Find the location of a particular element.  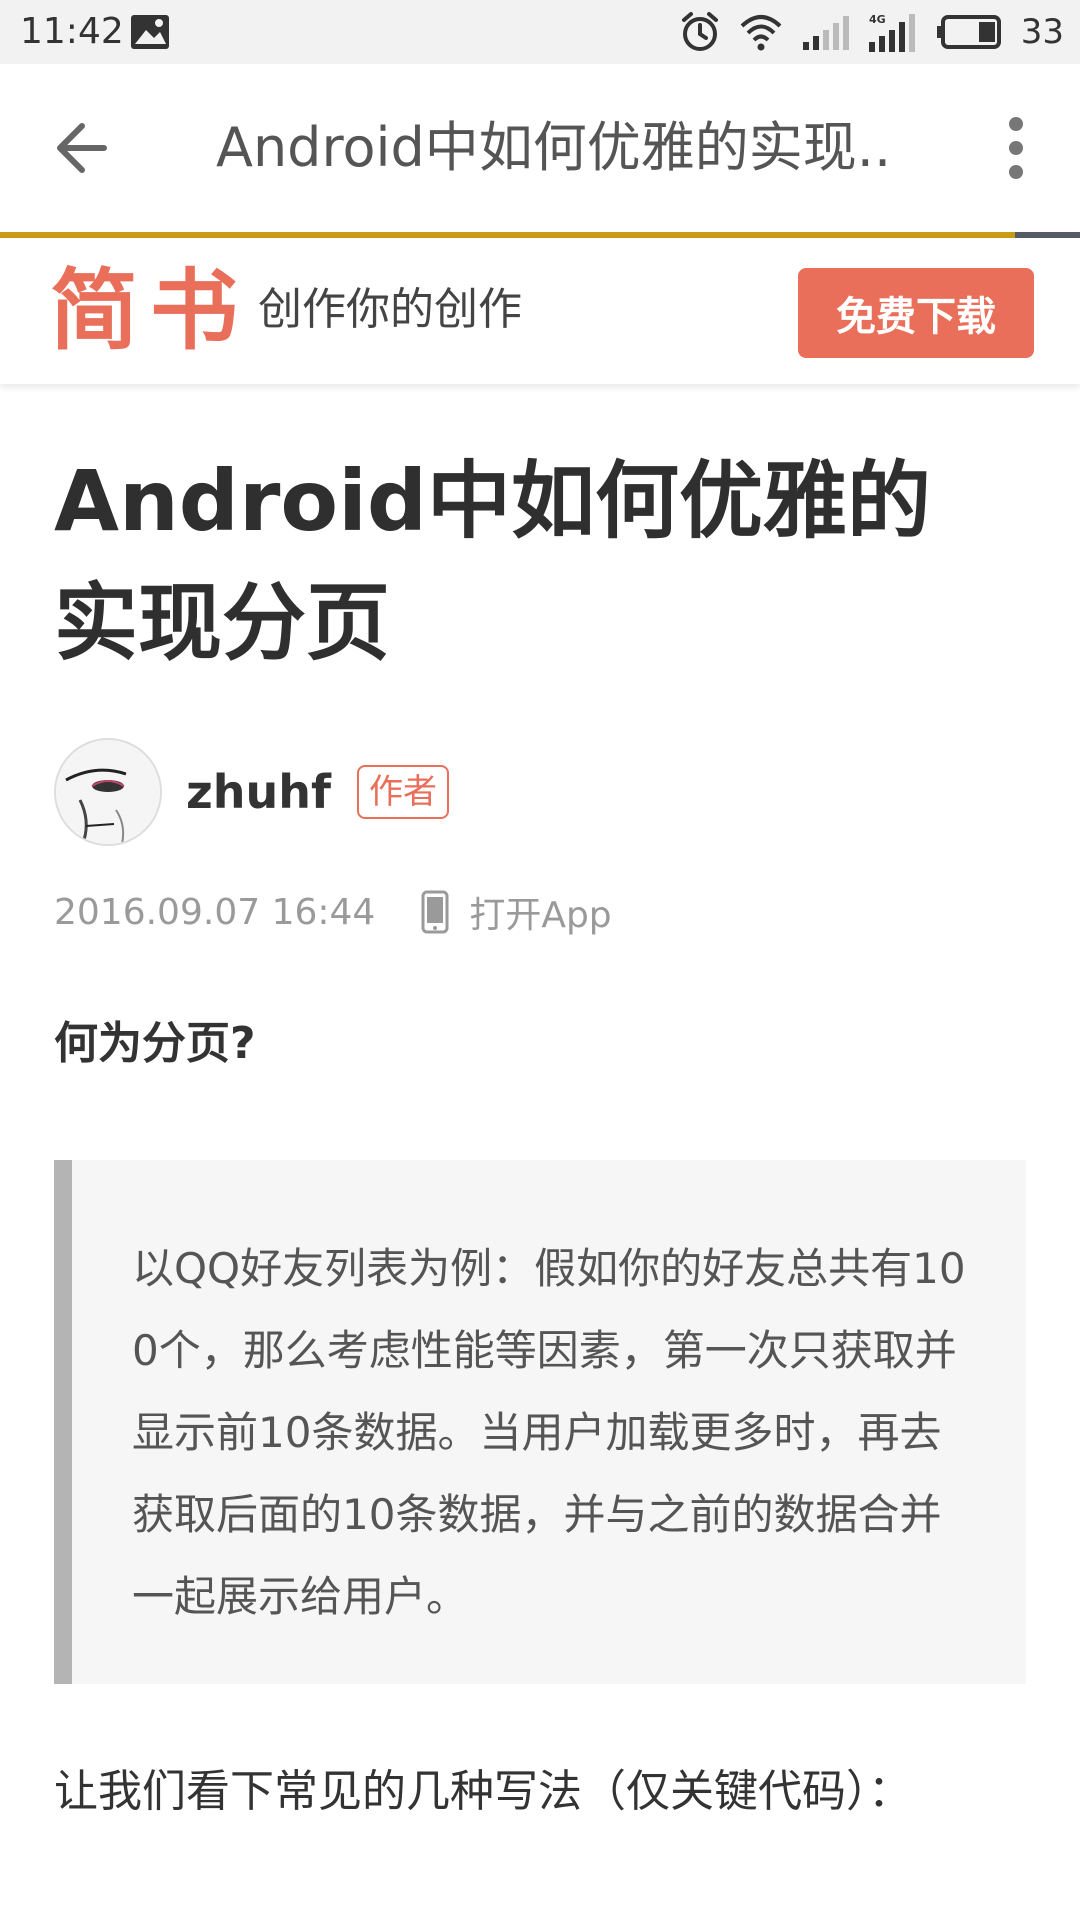

status-bar: 11:42 4G 33 is located at coordinates (540, 32).